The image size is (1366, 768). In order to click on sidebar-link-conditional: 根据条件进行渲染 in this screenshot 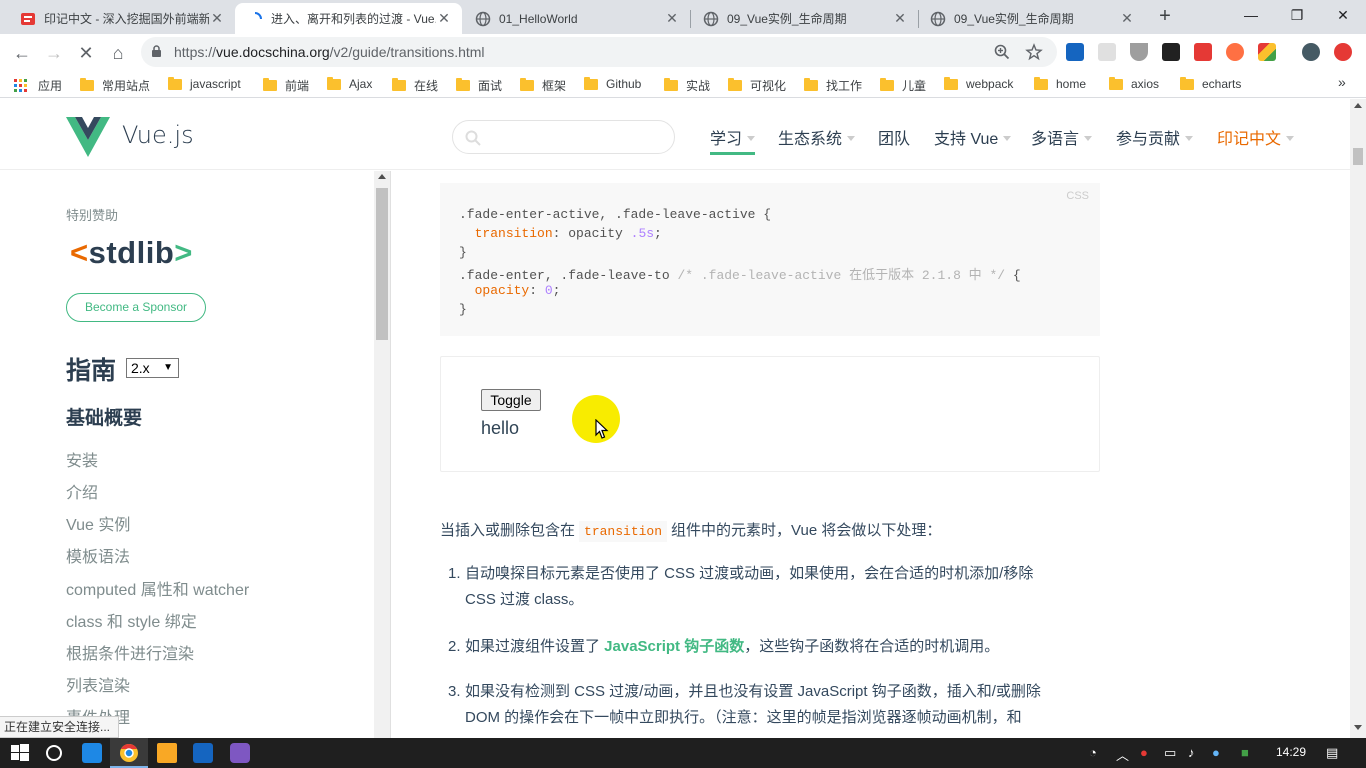, I will do `click(130, 652)`.